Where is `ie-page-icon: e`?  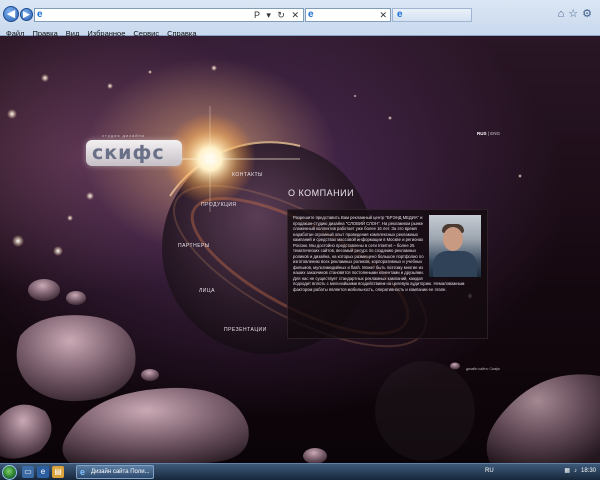
ie-page-icon: e is located at coordinates (40, 14).